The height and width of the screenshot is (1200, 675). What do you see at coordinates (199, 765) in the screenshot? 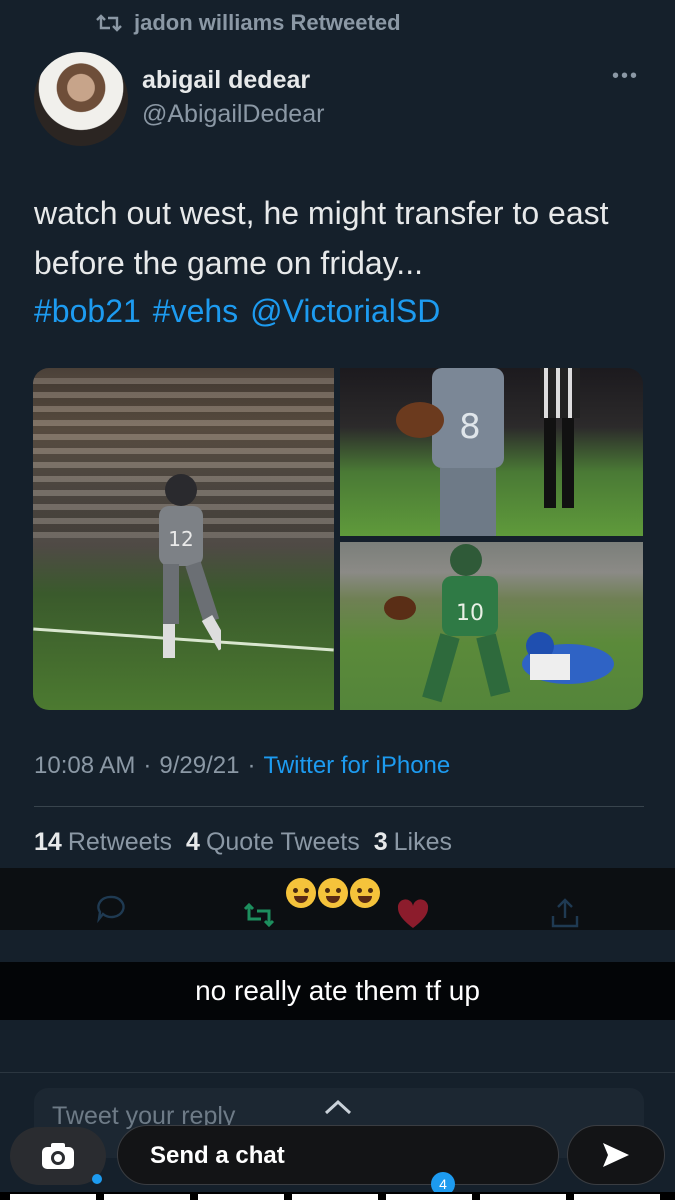
I see `tweet-date: 9/29/21` at bounding box center [199, 765].